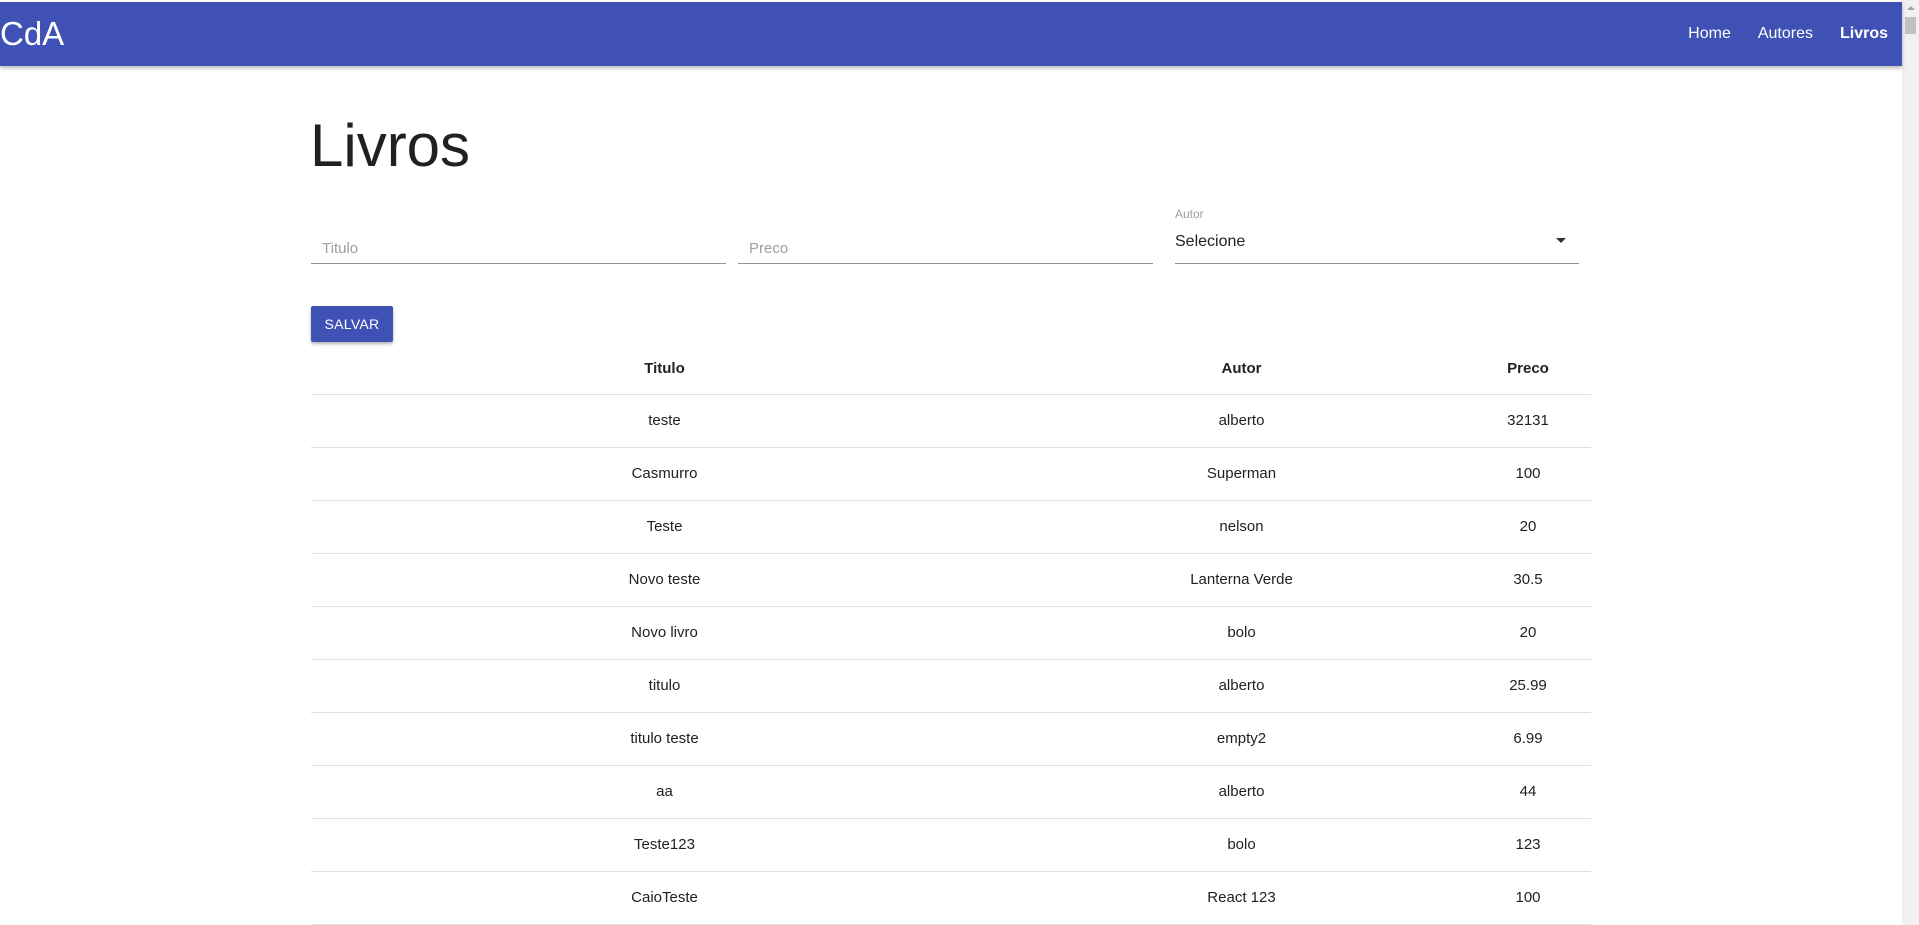  Describe the element at coordinates (664, 686) in the screenshot. I see `cell-titulo: titulo` at that location.